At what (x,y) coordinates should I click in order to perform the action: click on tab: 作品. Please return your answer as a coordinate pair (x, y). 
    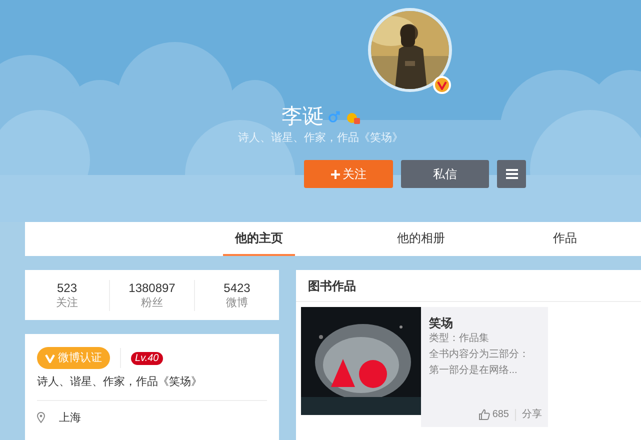
    Looking at the image, I should click on (565, 239).